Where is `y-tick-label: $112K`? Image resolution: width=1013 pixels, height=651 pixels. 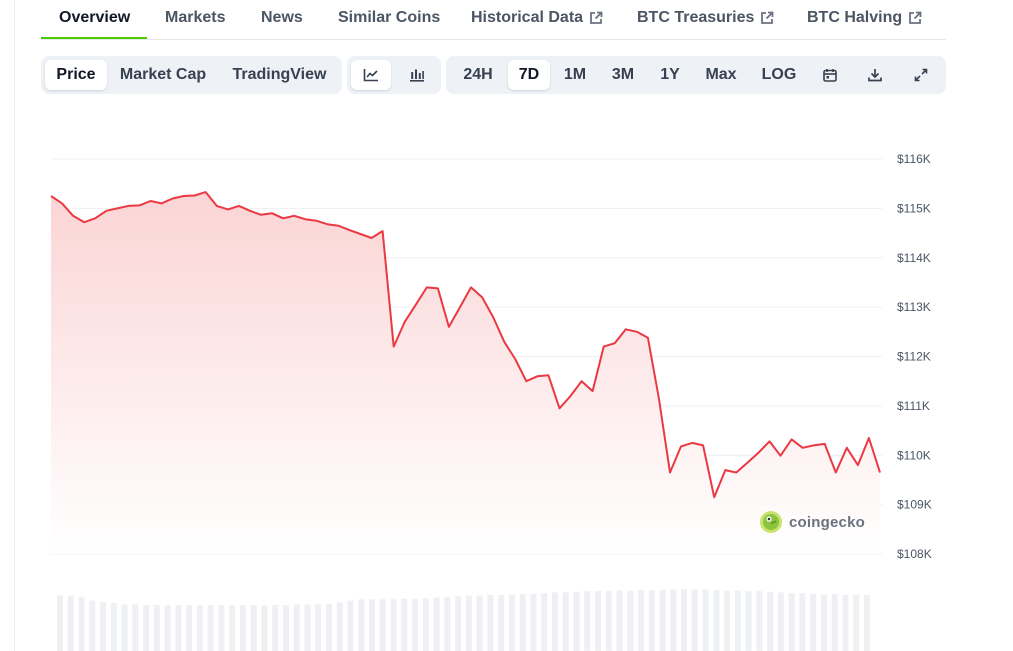
y-tick-label: $112K is located at coordinates (914, 357).